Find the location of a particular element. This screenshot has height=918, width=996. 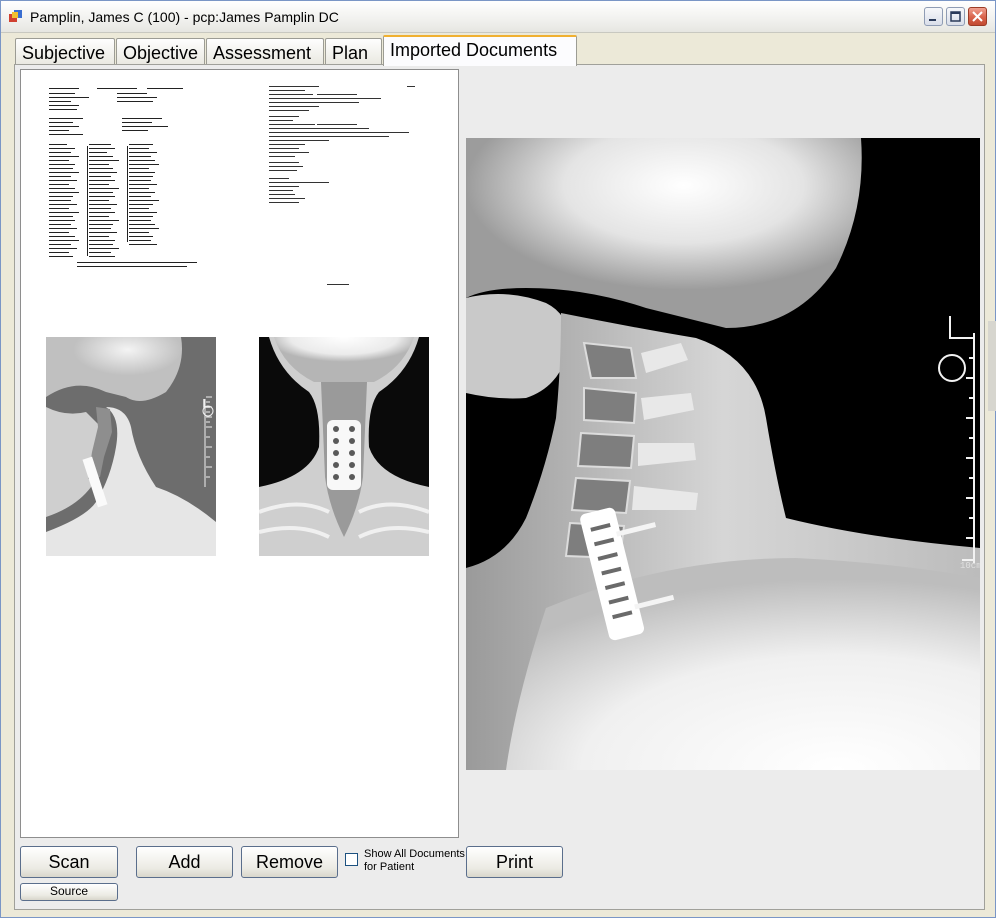

minimize-button is located at coordinates (933, 16).